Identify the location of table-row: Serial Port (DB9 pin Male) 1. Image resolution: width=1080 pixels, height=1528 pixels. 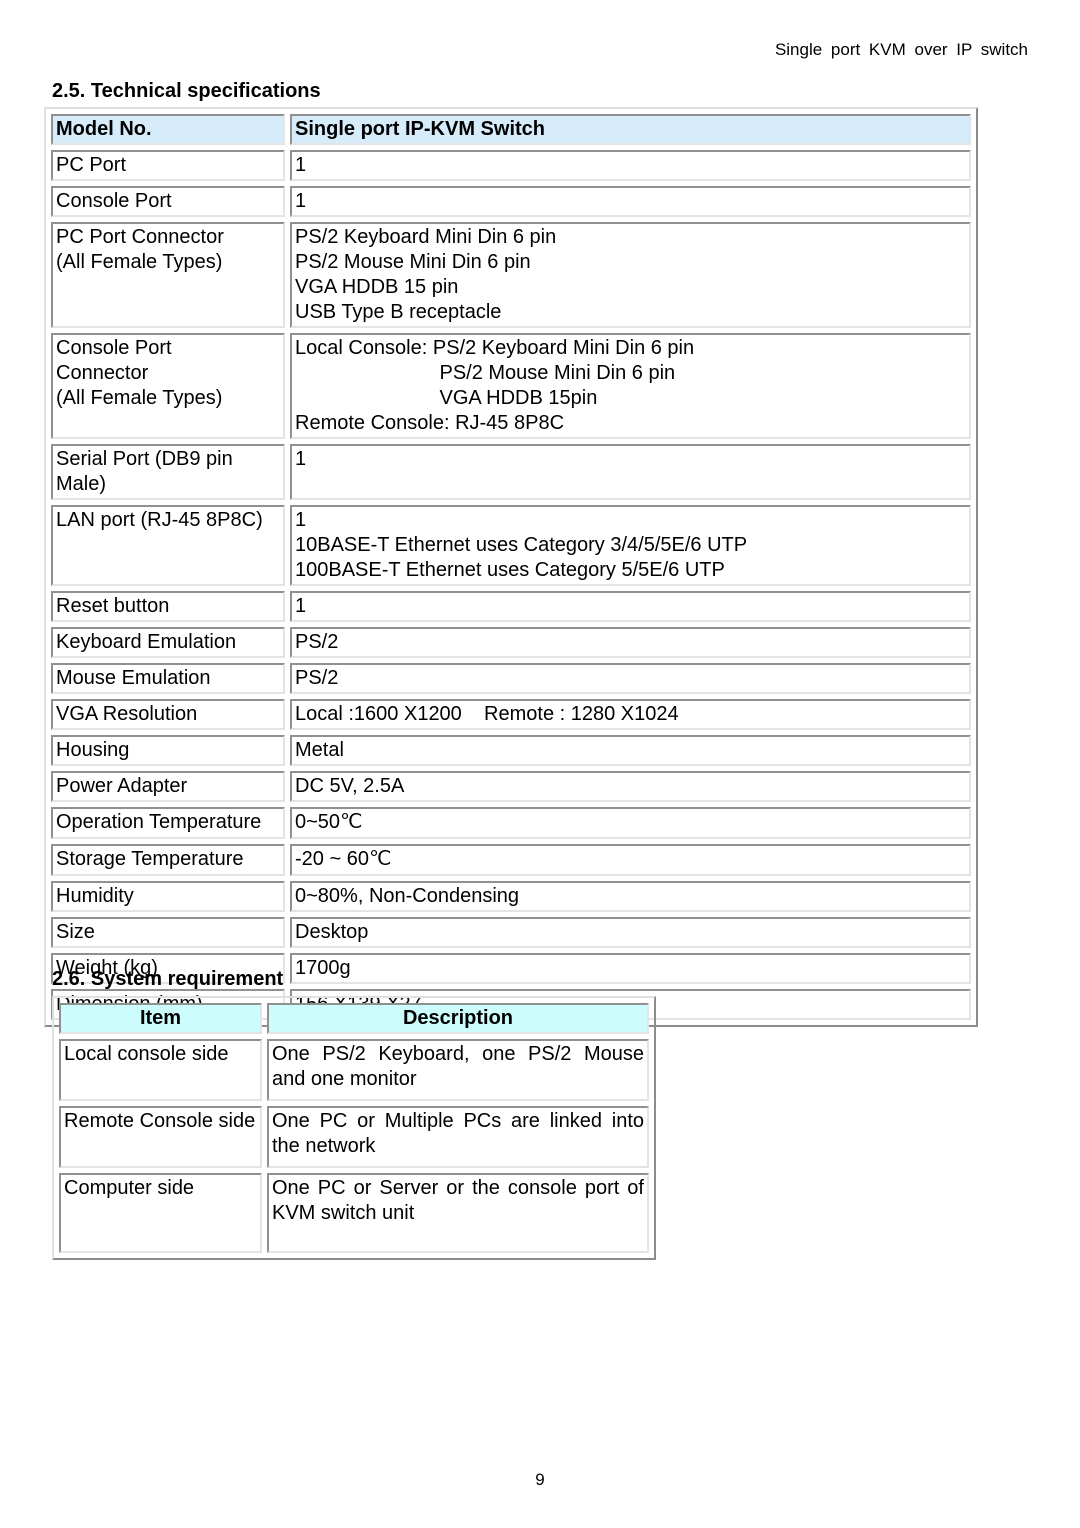
(511, 472).